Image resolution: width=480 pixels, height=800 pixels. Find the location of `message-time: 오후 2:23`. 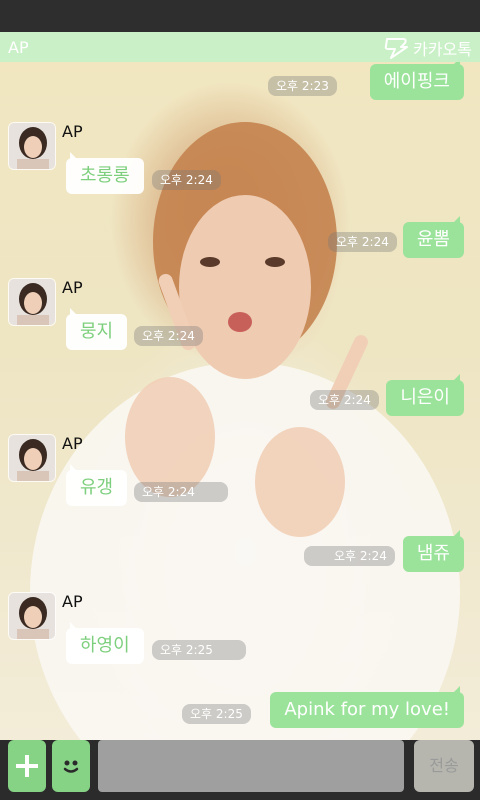

message-time: 오후 2:23 is located at coordinates (302, 86).